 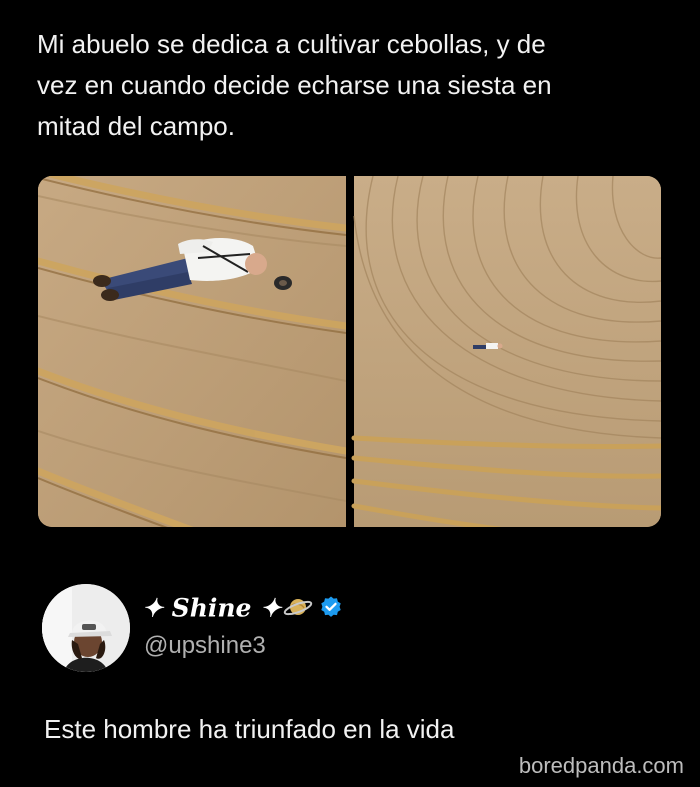 I want to click on post-text: Este hombre ha triunfado en la vida, so click(x=249, y=729).